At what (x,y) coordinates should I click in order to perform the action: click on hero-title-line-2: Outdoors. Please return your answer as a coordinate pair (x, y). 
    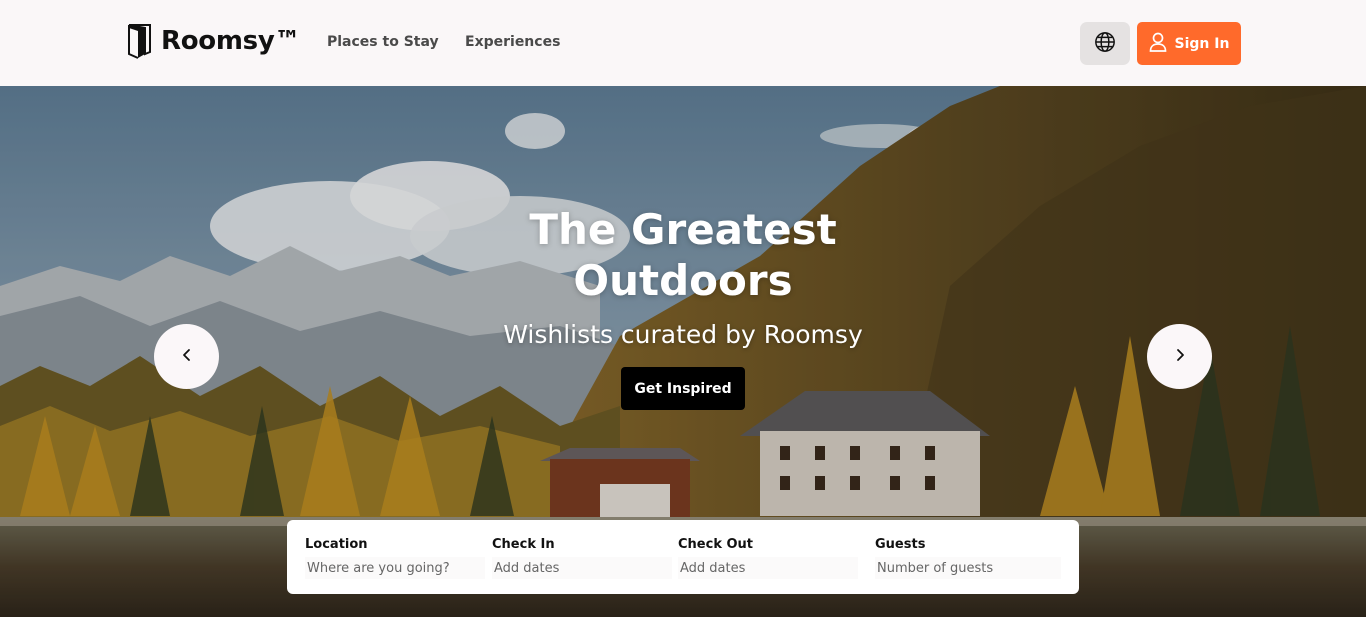
    Looking at the image, I should click on (683, 280).